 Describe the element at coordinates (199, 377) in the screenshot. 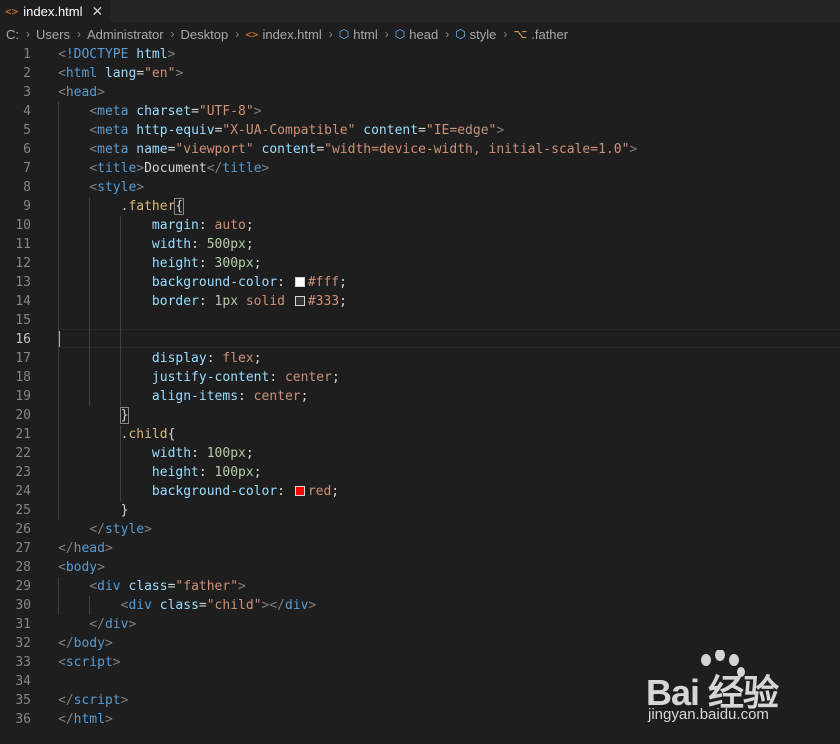

I see `code-text: justify-content: center;` at that location.